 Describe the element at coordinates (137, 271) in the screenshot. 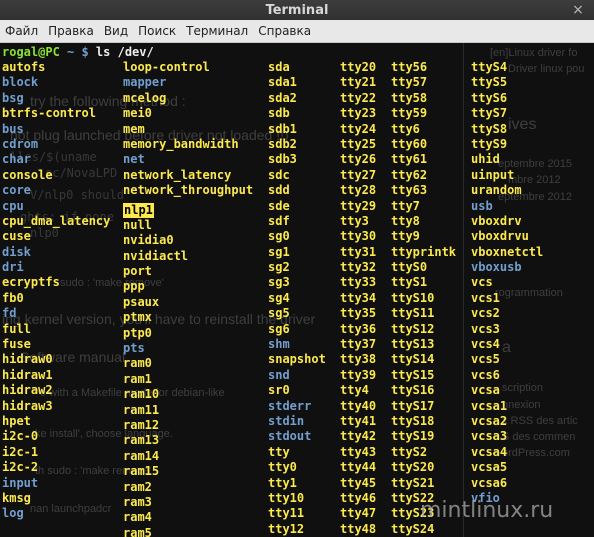

I see `dev-entry: port` at that location.